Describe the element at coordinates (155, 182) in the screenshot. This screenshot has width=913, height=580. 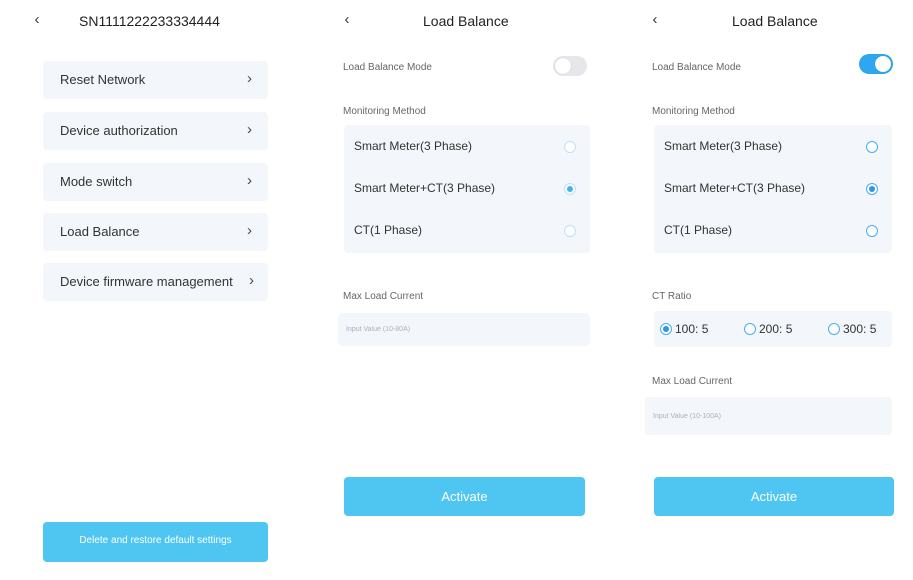
I see `menu-item-mode-switch: Mode switch ›` at that location.